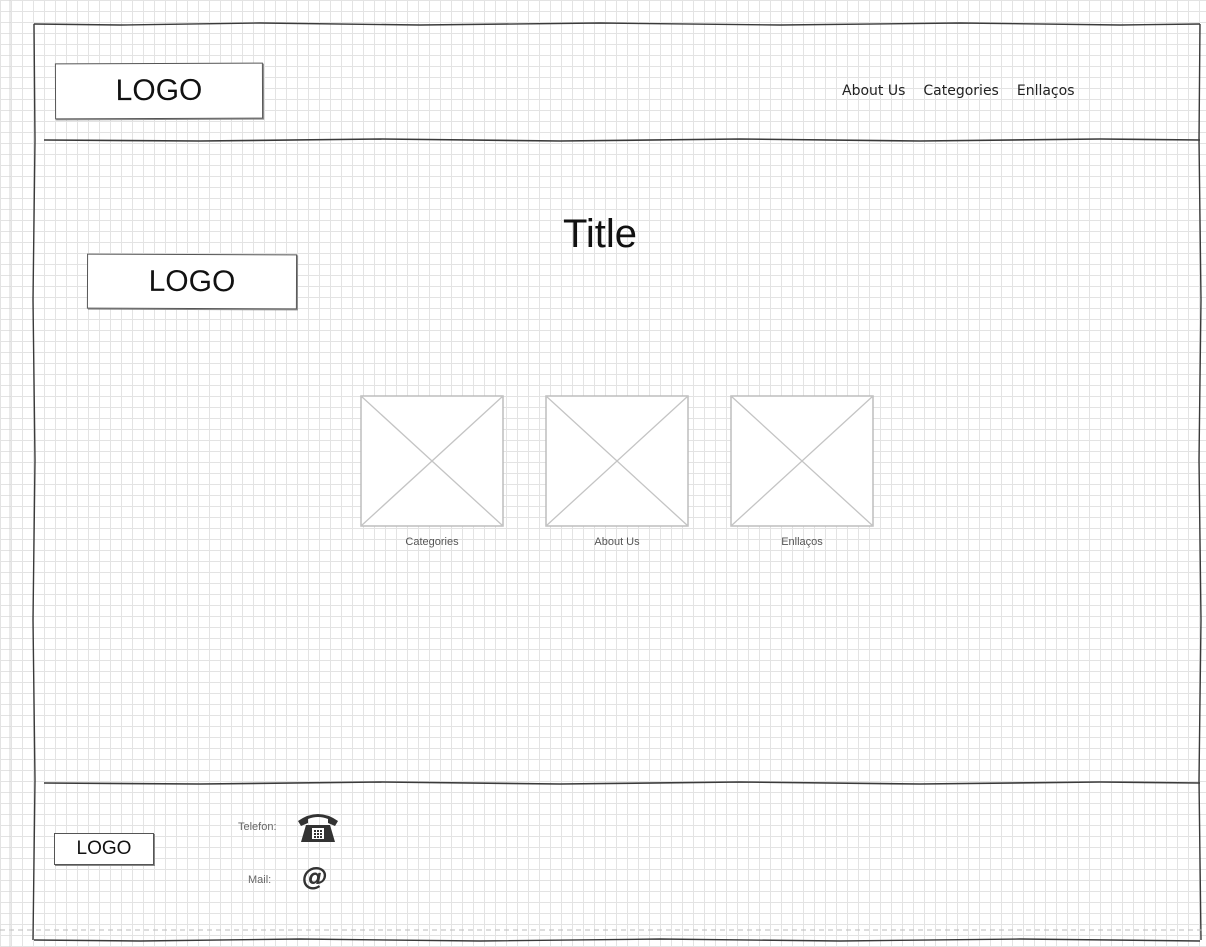 This screenshot has width=1206, height=947. I want to click on page-title: Title, so click(600, 234).